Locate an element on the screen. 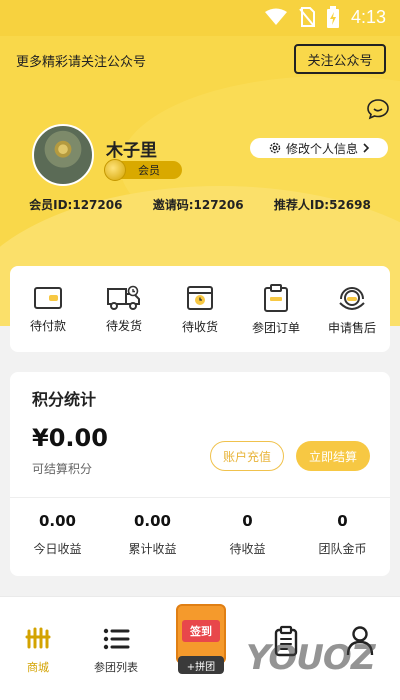 The height and width of the screenshot is (700, 400). edit-profile-label: 修改个人信息 is located at coordinates (321, 148).